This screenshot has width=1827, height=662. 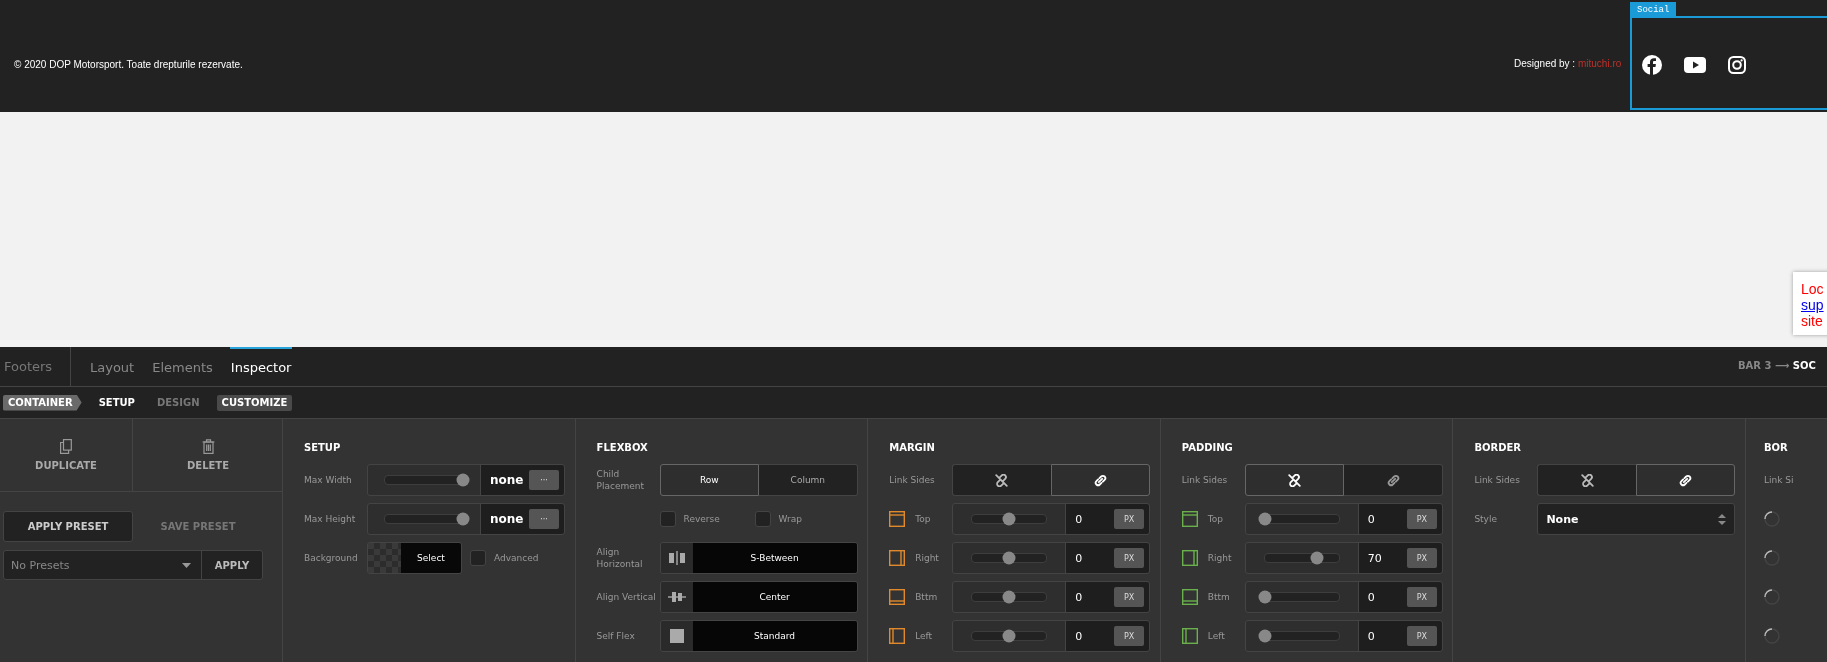 What do you see at coordinates (116, 402) in the screenshot?
I see `step-tab: SETUP` at bounding box center [116, 402].